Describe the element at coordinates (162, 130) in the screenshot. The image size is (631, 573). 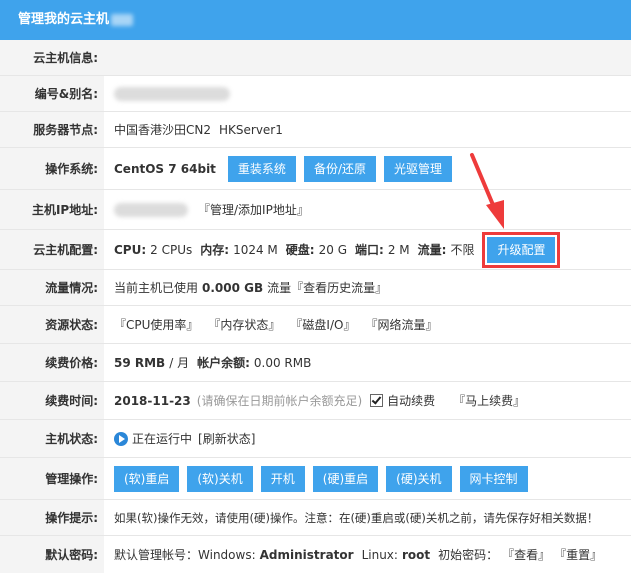
I see `node-location: 中国香港沙田CN2` at that location.